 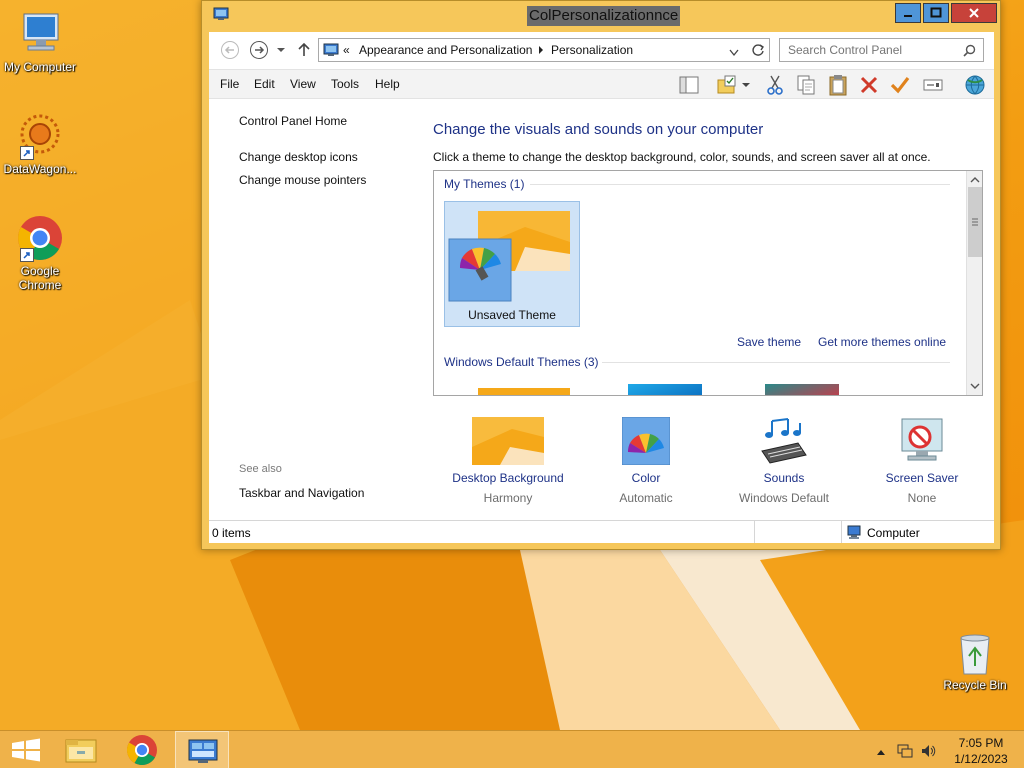 I want to click on group-header-default-themes: Windows Default Themes (3), so click(x=521, y=362).